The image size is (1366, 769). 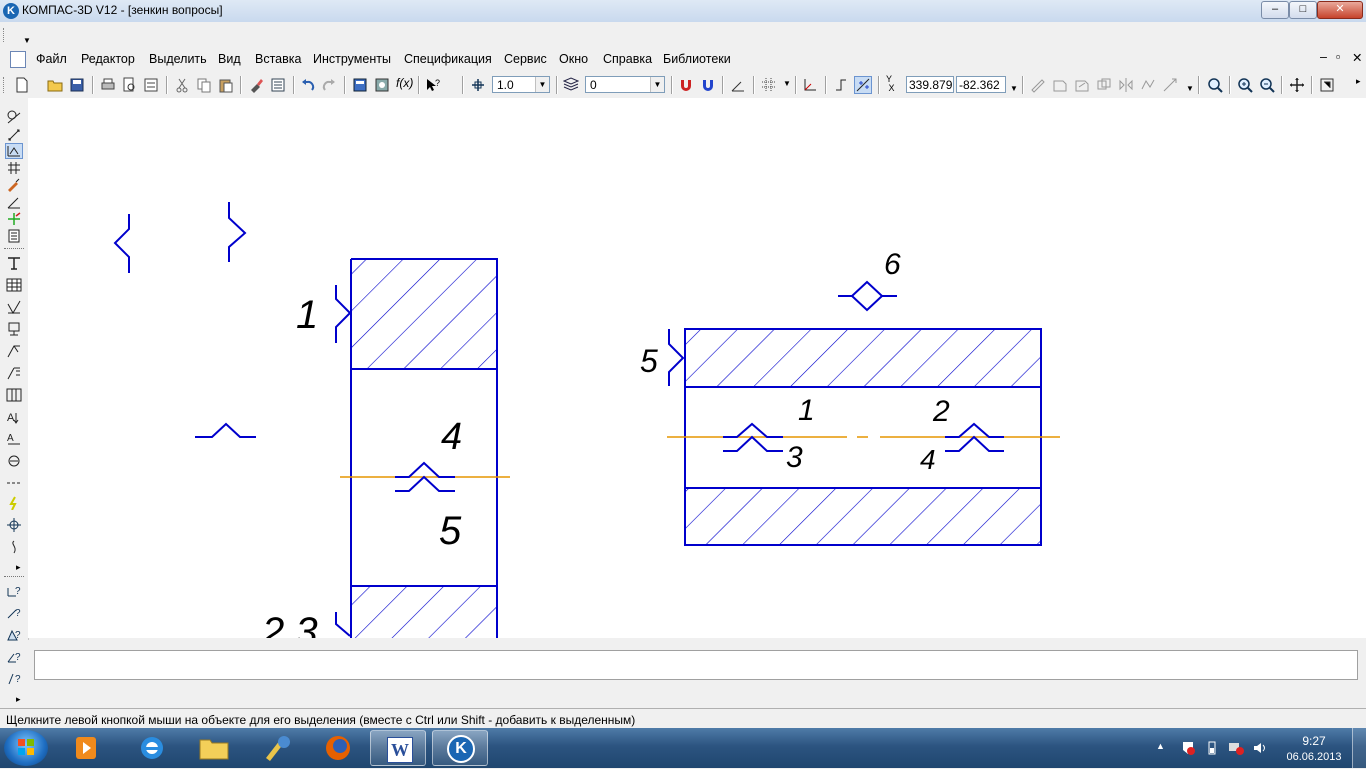 I want to click on media-player-button, so click(x=86, y=748).